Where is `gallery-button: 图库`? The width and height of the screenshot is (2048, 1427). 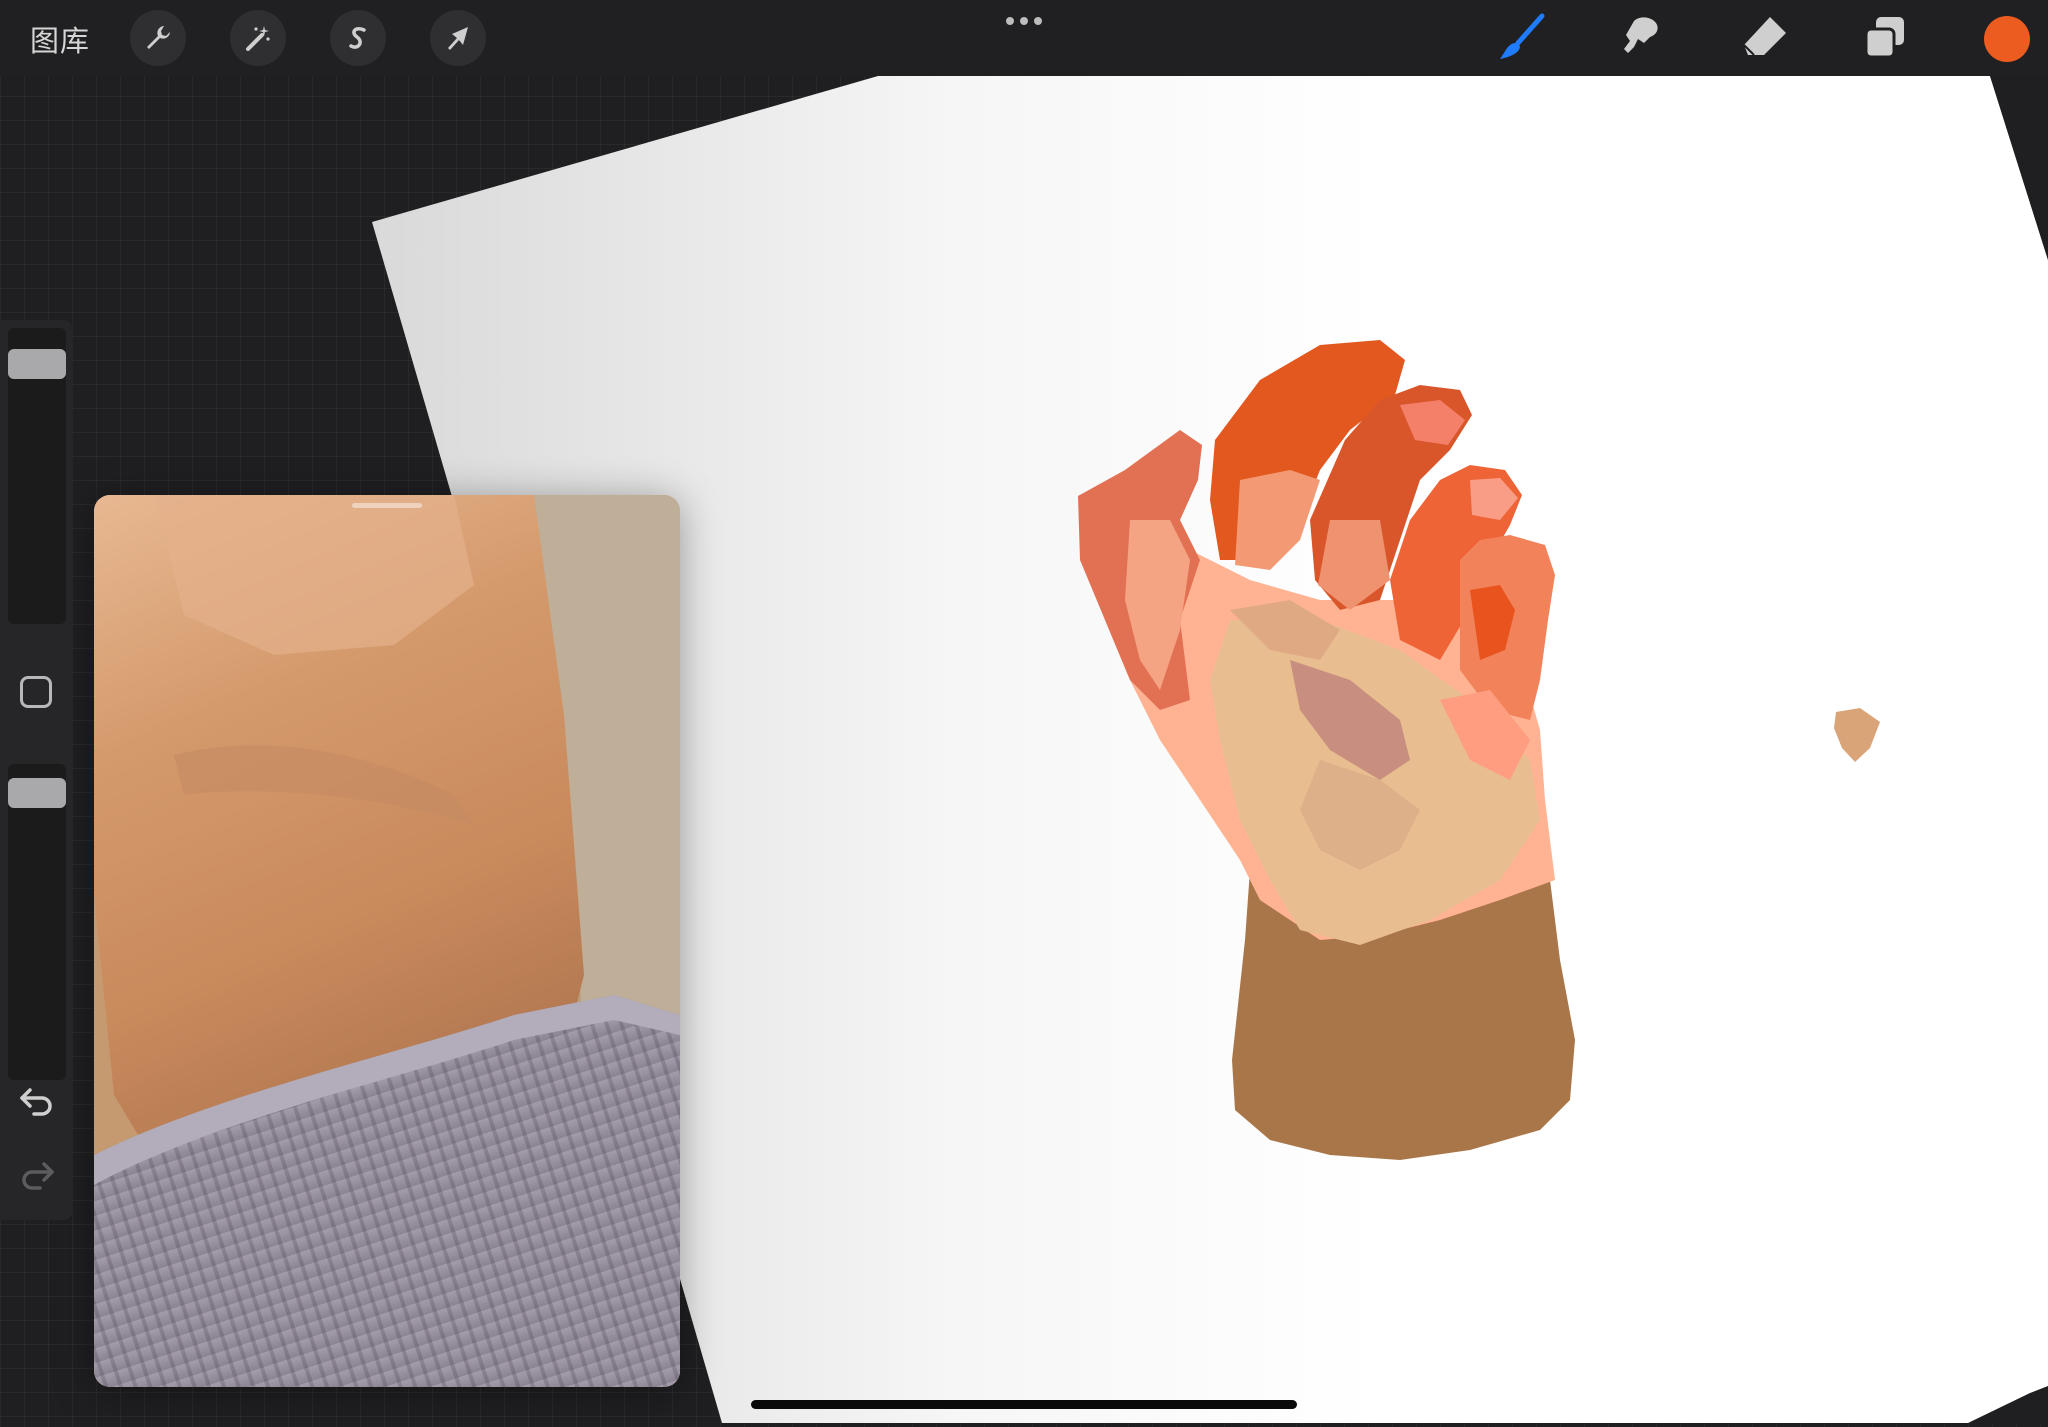
gallery-button: 图库 is located at coordinates (60, 39).